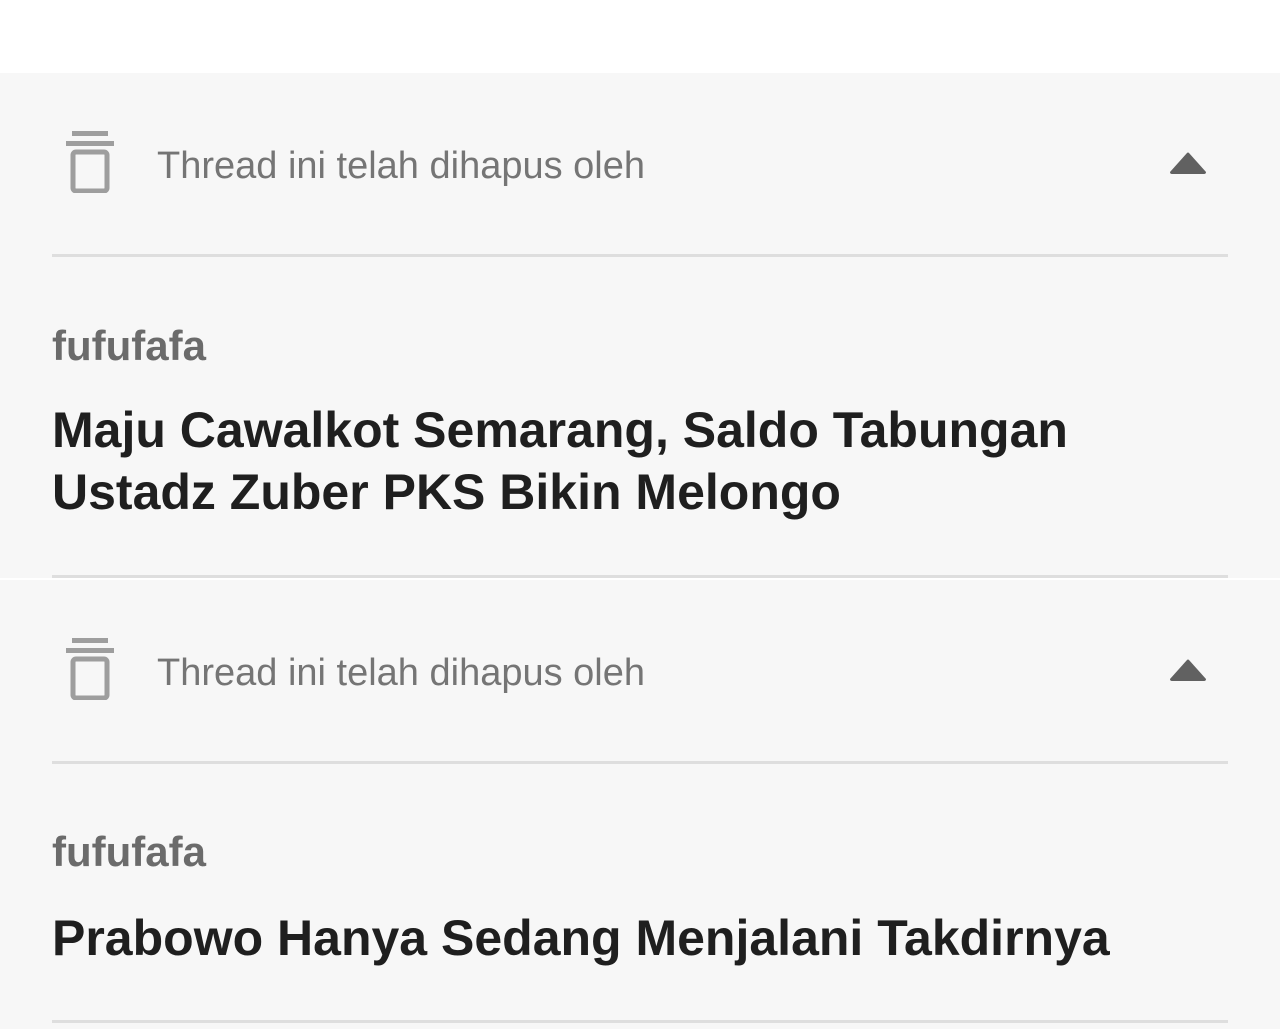 The image size is (1280, 1029). Describe the element at coordinates (640, 938) in the screenshot. I see `thread-title: Prabowo Hanya Sedang Menjalani Takdirnya` at that location.